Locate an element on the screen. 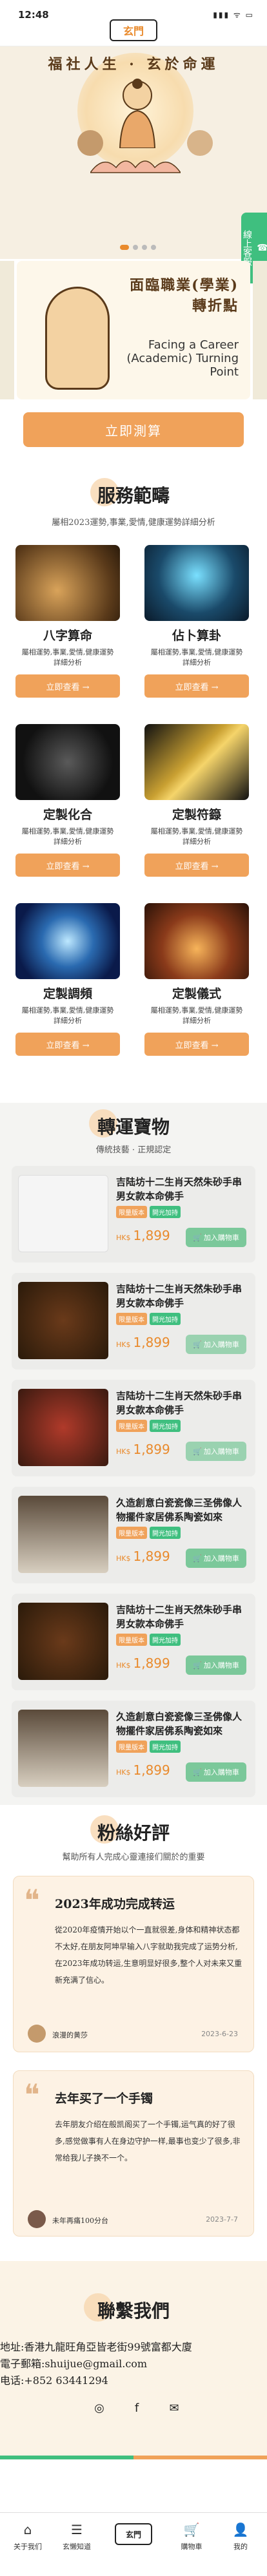 The width and height of the screenshot is (267, 2576). instagram-icon: ◎ is located at coordinates (99, 2407).